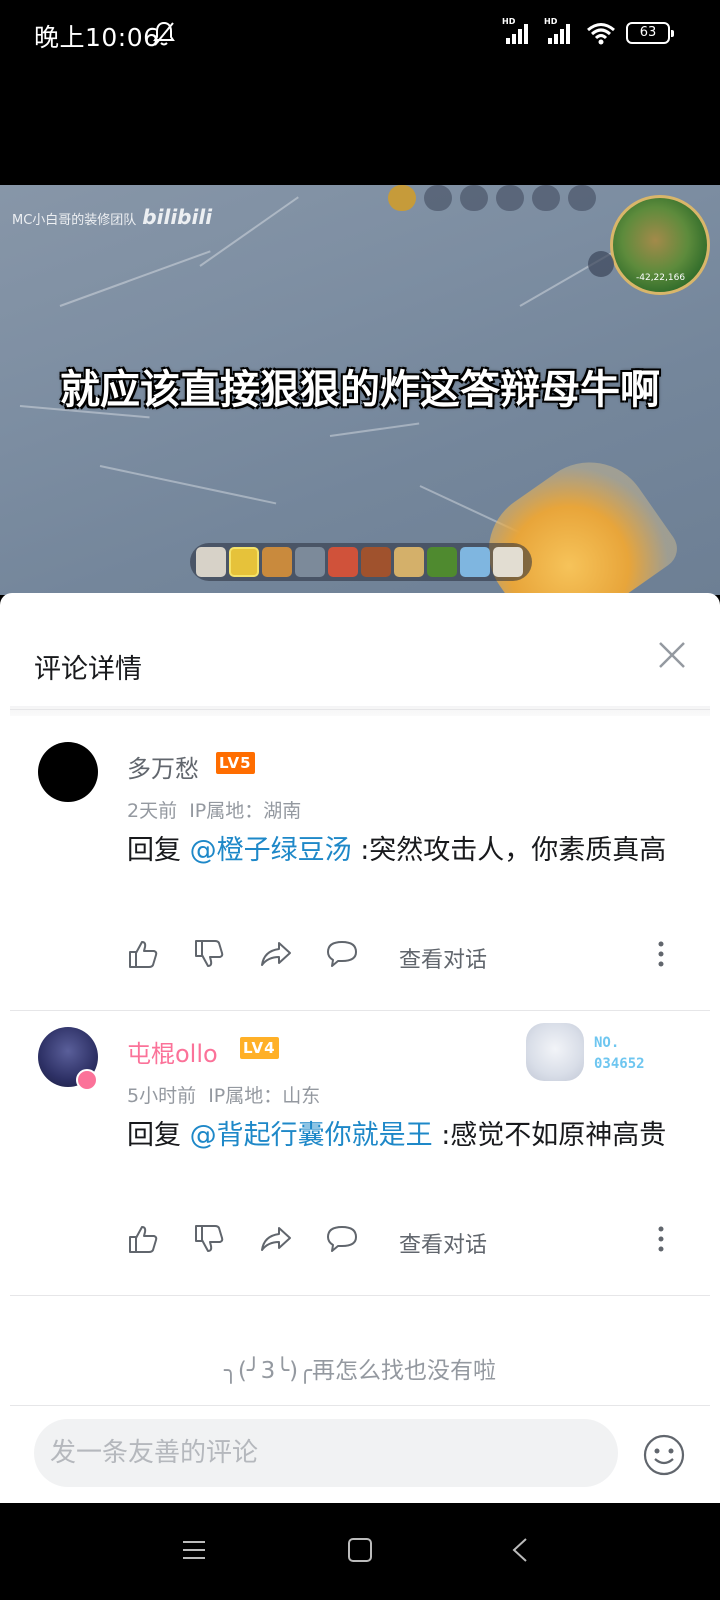  What do you see at coordinates (360, 1405) in the screenshot?
I see `input-divider` at bounding box center [360, 1405].